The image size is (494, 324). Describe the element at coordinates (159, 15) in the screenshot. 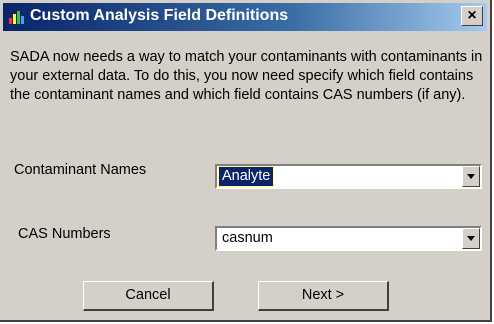

I see `window-title: Custom Analysis Field Definitions` at that location.